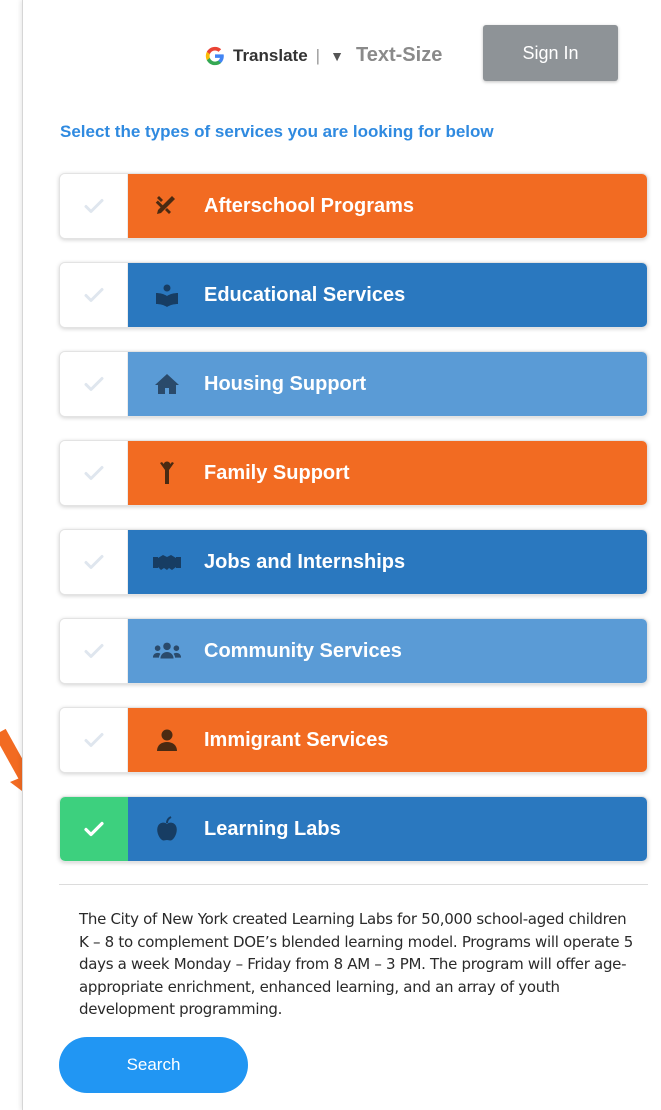  Describe the element at coordinates (167, 562) in the screenshot. I see `handshake-icon` at that location.